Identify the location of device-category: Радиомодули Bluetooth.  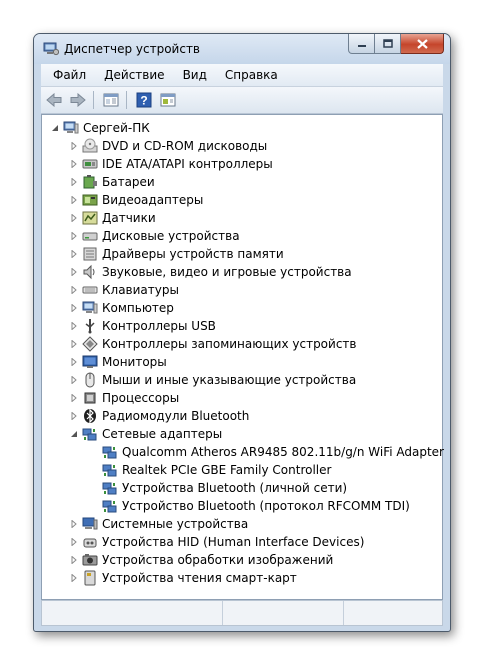
(159, 416).